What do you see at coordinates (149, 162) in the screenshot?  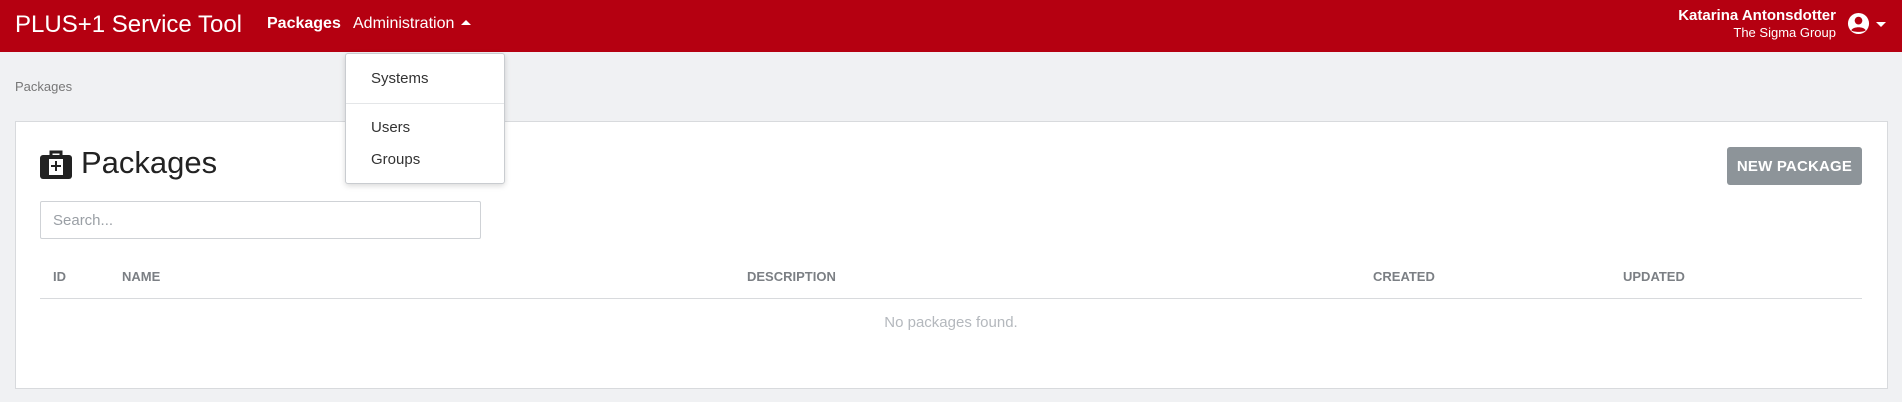 I see `page-title: Packages` at bounding box center [149, 162].